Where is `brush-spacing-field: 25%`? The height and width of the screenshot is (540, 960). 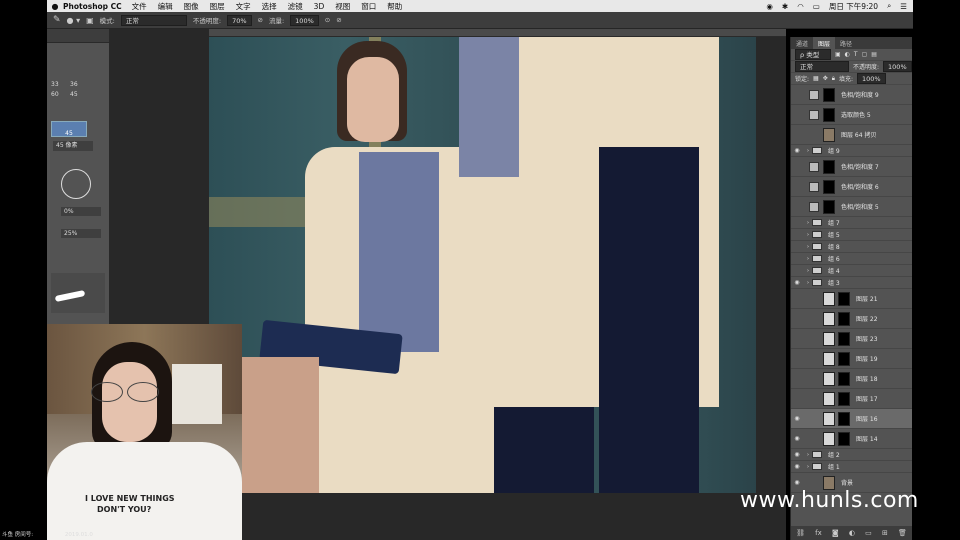
brush-spacing-field: 25% is located at coordinates (81, 233).